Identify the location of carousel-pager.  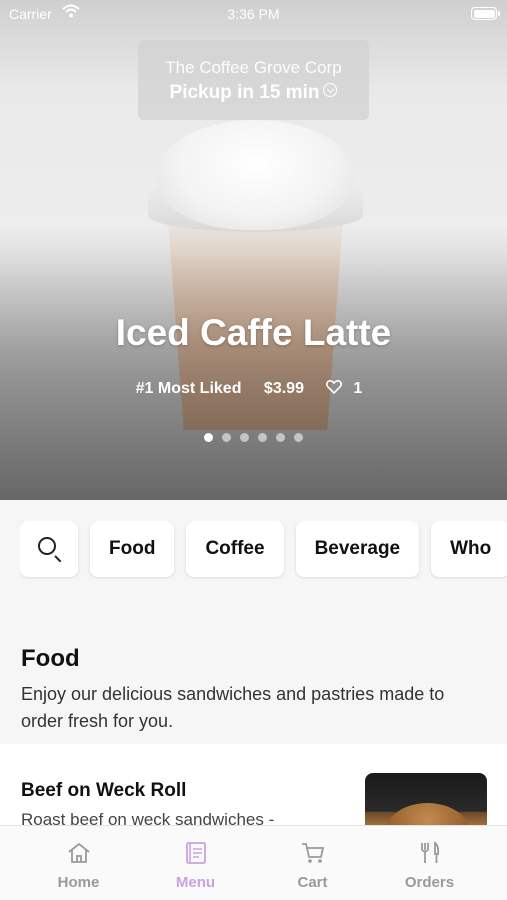
(253, 438).